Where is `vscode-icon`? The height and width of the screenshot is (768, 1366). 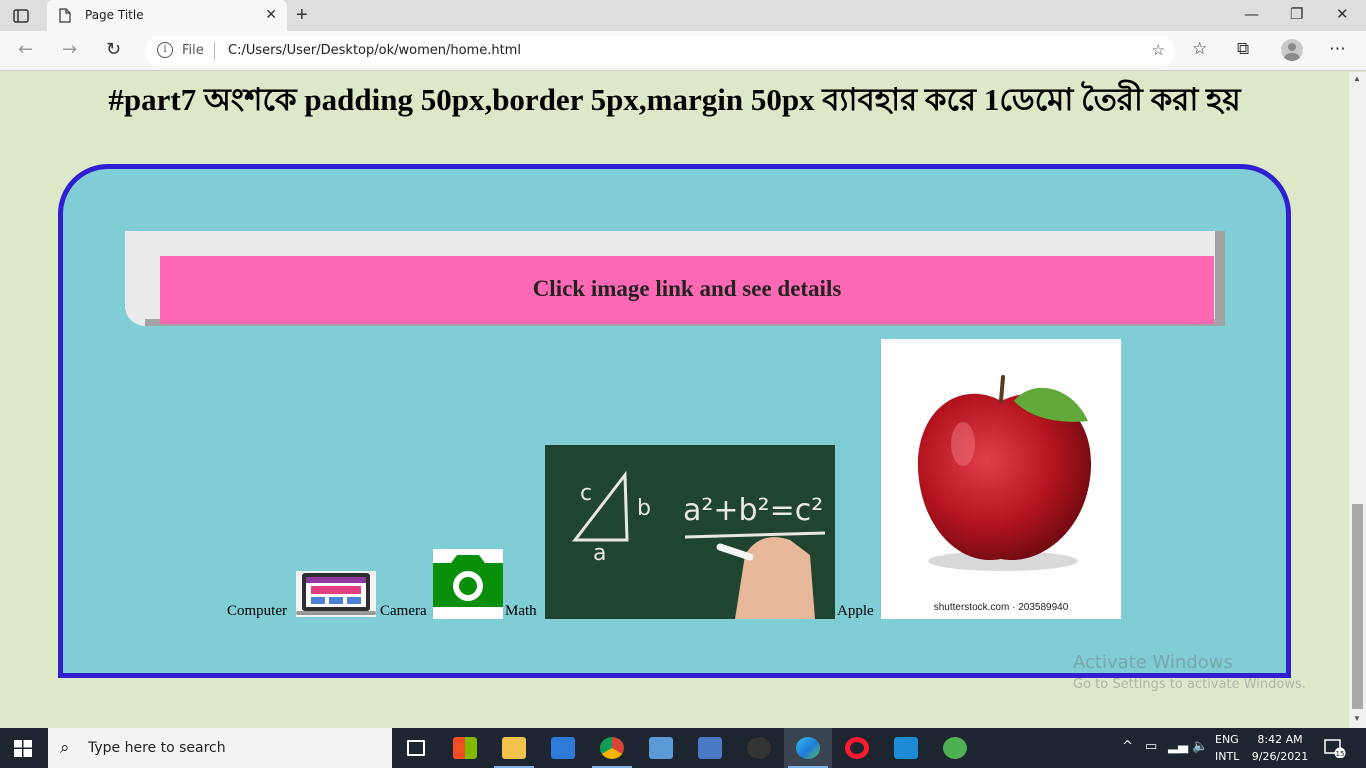 vscode-icon is located at coordinates (906, 748).